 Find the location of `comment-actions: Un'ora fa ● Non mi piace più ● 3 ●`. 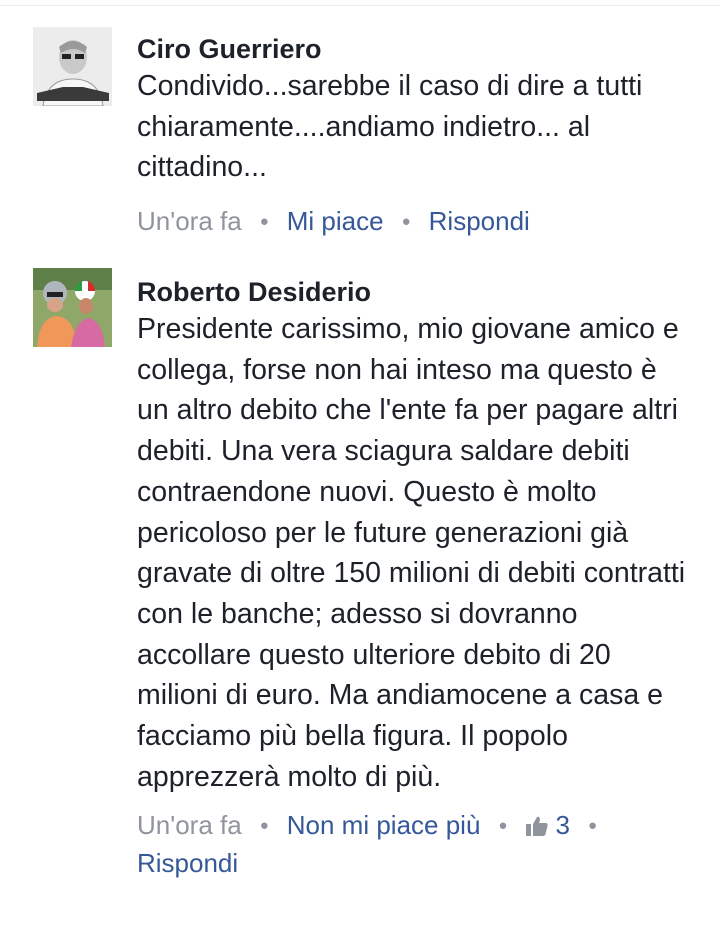

comment-actions: Un'ora fa ● Non mi piace più ● 3 ● is located at coordinates (417, 827).